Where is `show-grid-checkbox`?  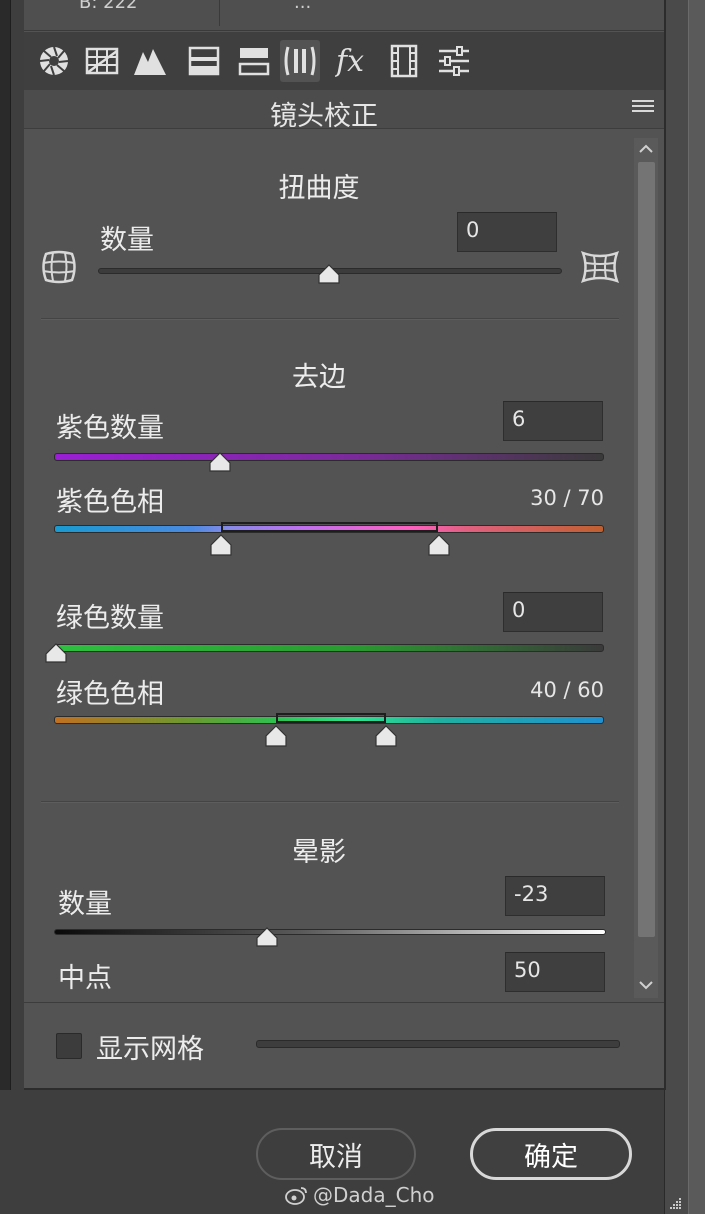
show-grid-checkbox is located at coordinates (69, 1046).